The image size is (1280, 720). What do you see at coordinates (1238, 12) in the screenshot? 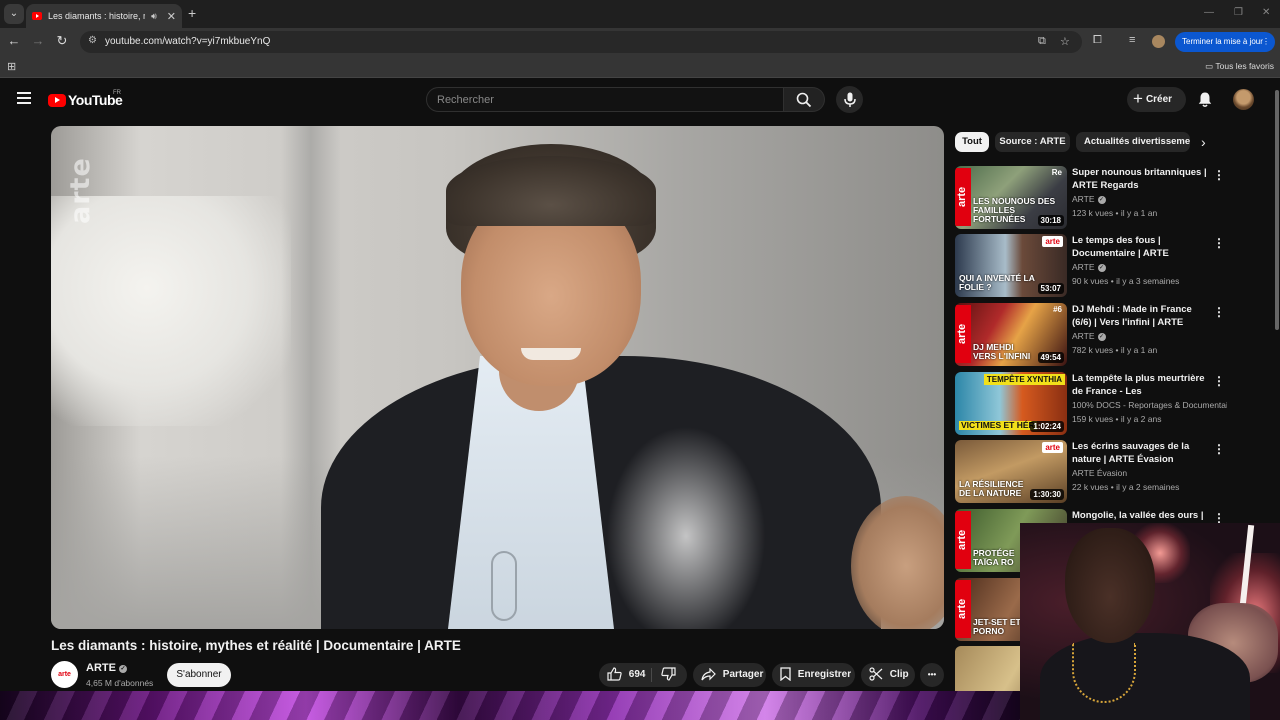
I see `maximize-icon: ❐` at bounding box center [1238, 12].